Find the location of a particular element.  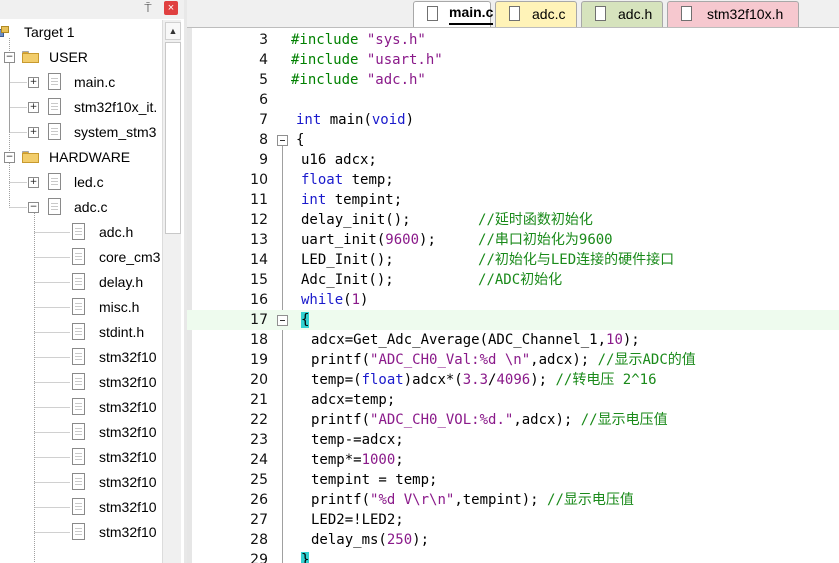

code-text: temp=(float)adcx*(3.3/4096); //转电压 2^16 is located at coordinates (484, 380).